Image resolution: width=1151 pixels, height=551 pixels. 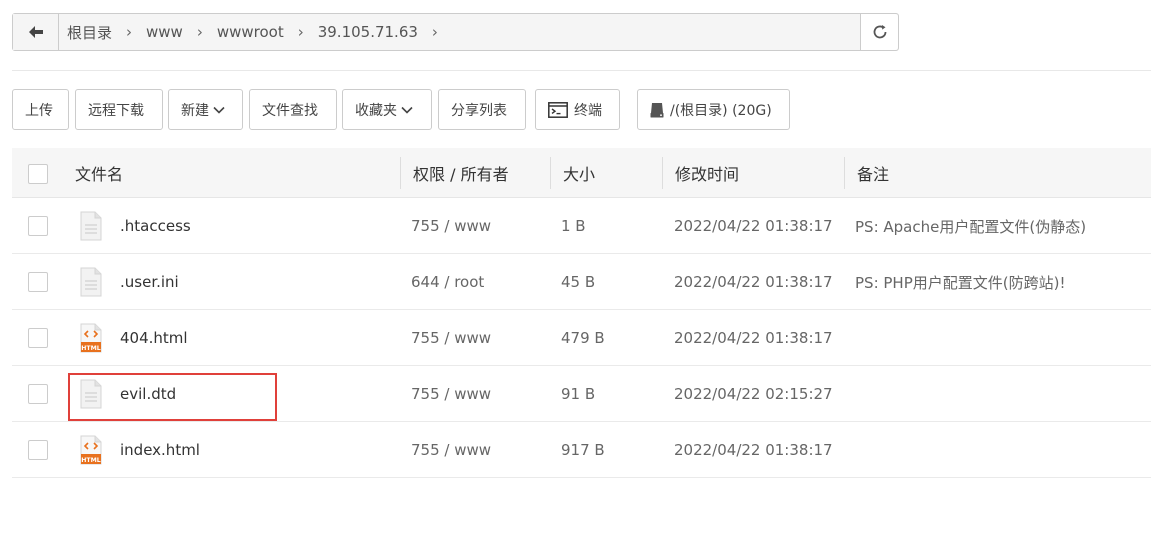 I want to click on file-size: 917 B, so click(x=583, y=450).